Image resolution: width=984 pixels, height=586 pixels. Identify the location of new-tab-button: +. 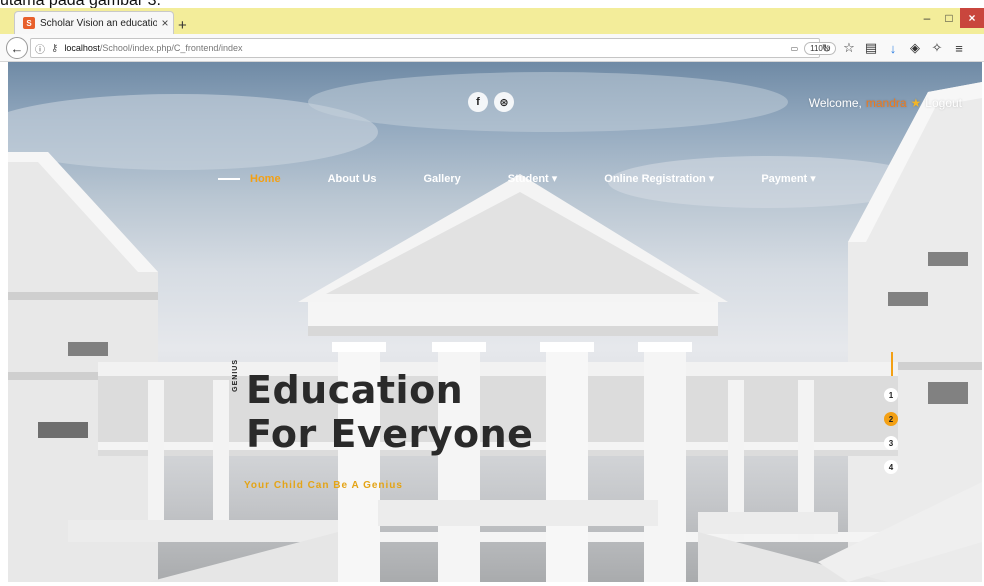
(182, 25).